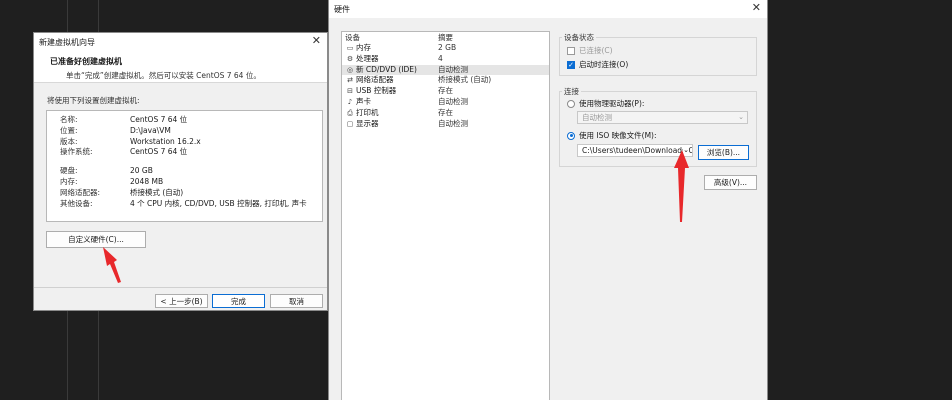 The height and width of the screenshot is (400, 952). I want to click on wizard-header-title: 已准备好创建虚拟机, so click(86, 61).